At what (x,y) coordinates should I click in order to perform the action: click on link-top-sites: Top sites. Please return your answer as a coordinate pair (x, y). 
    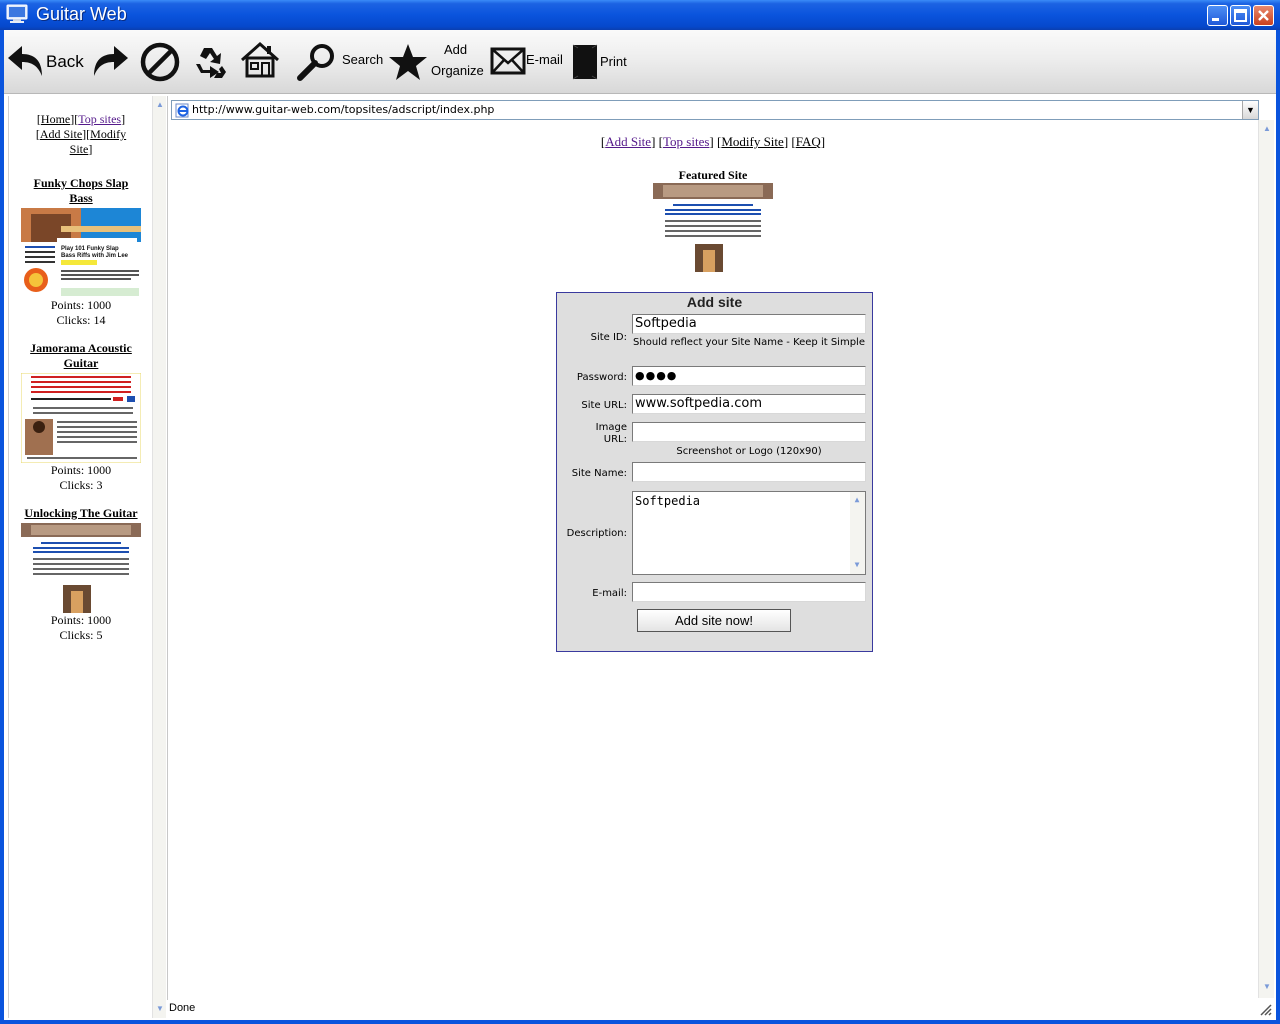
    Looking at the image, I should click on (686, 141).